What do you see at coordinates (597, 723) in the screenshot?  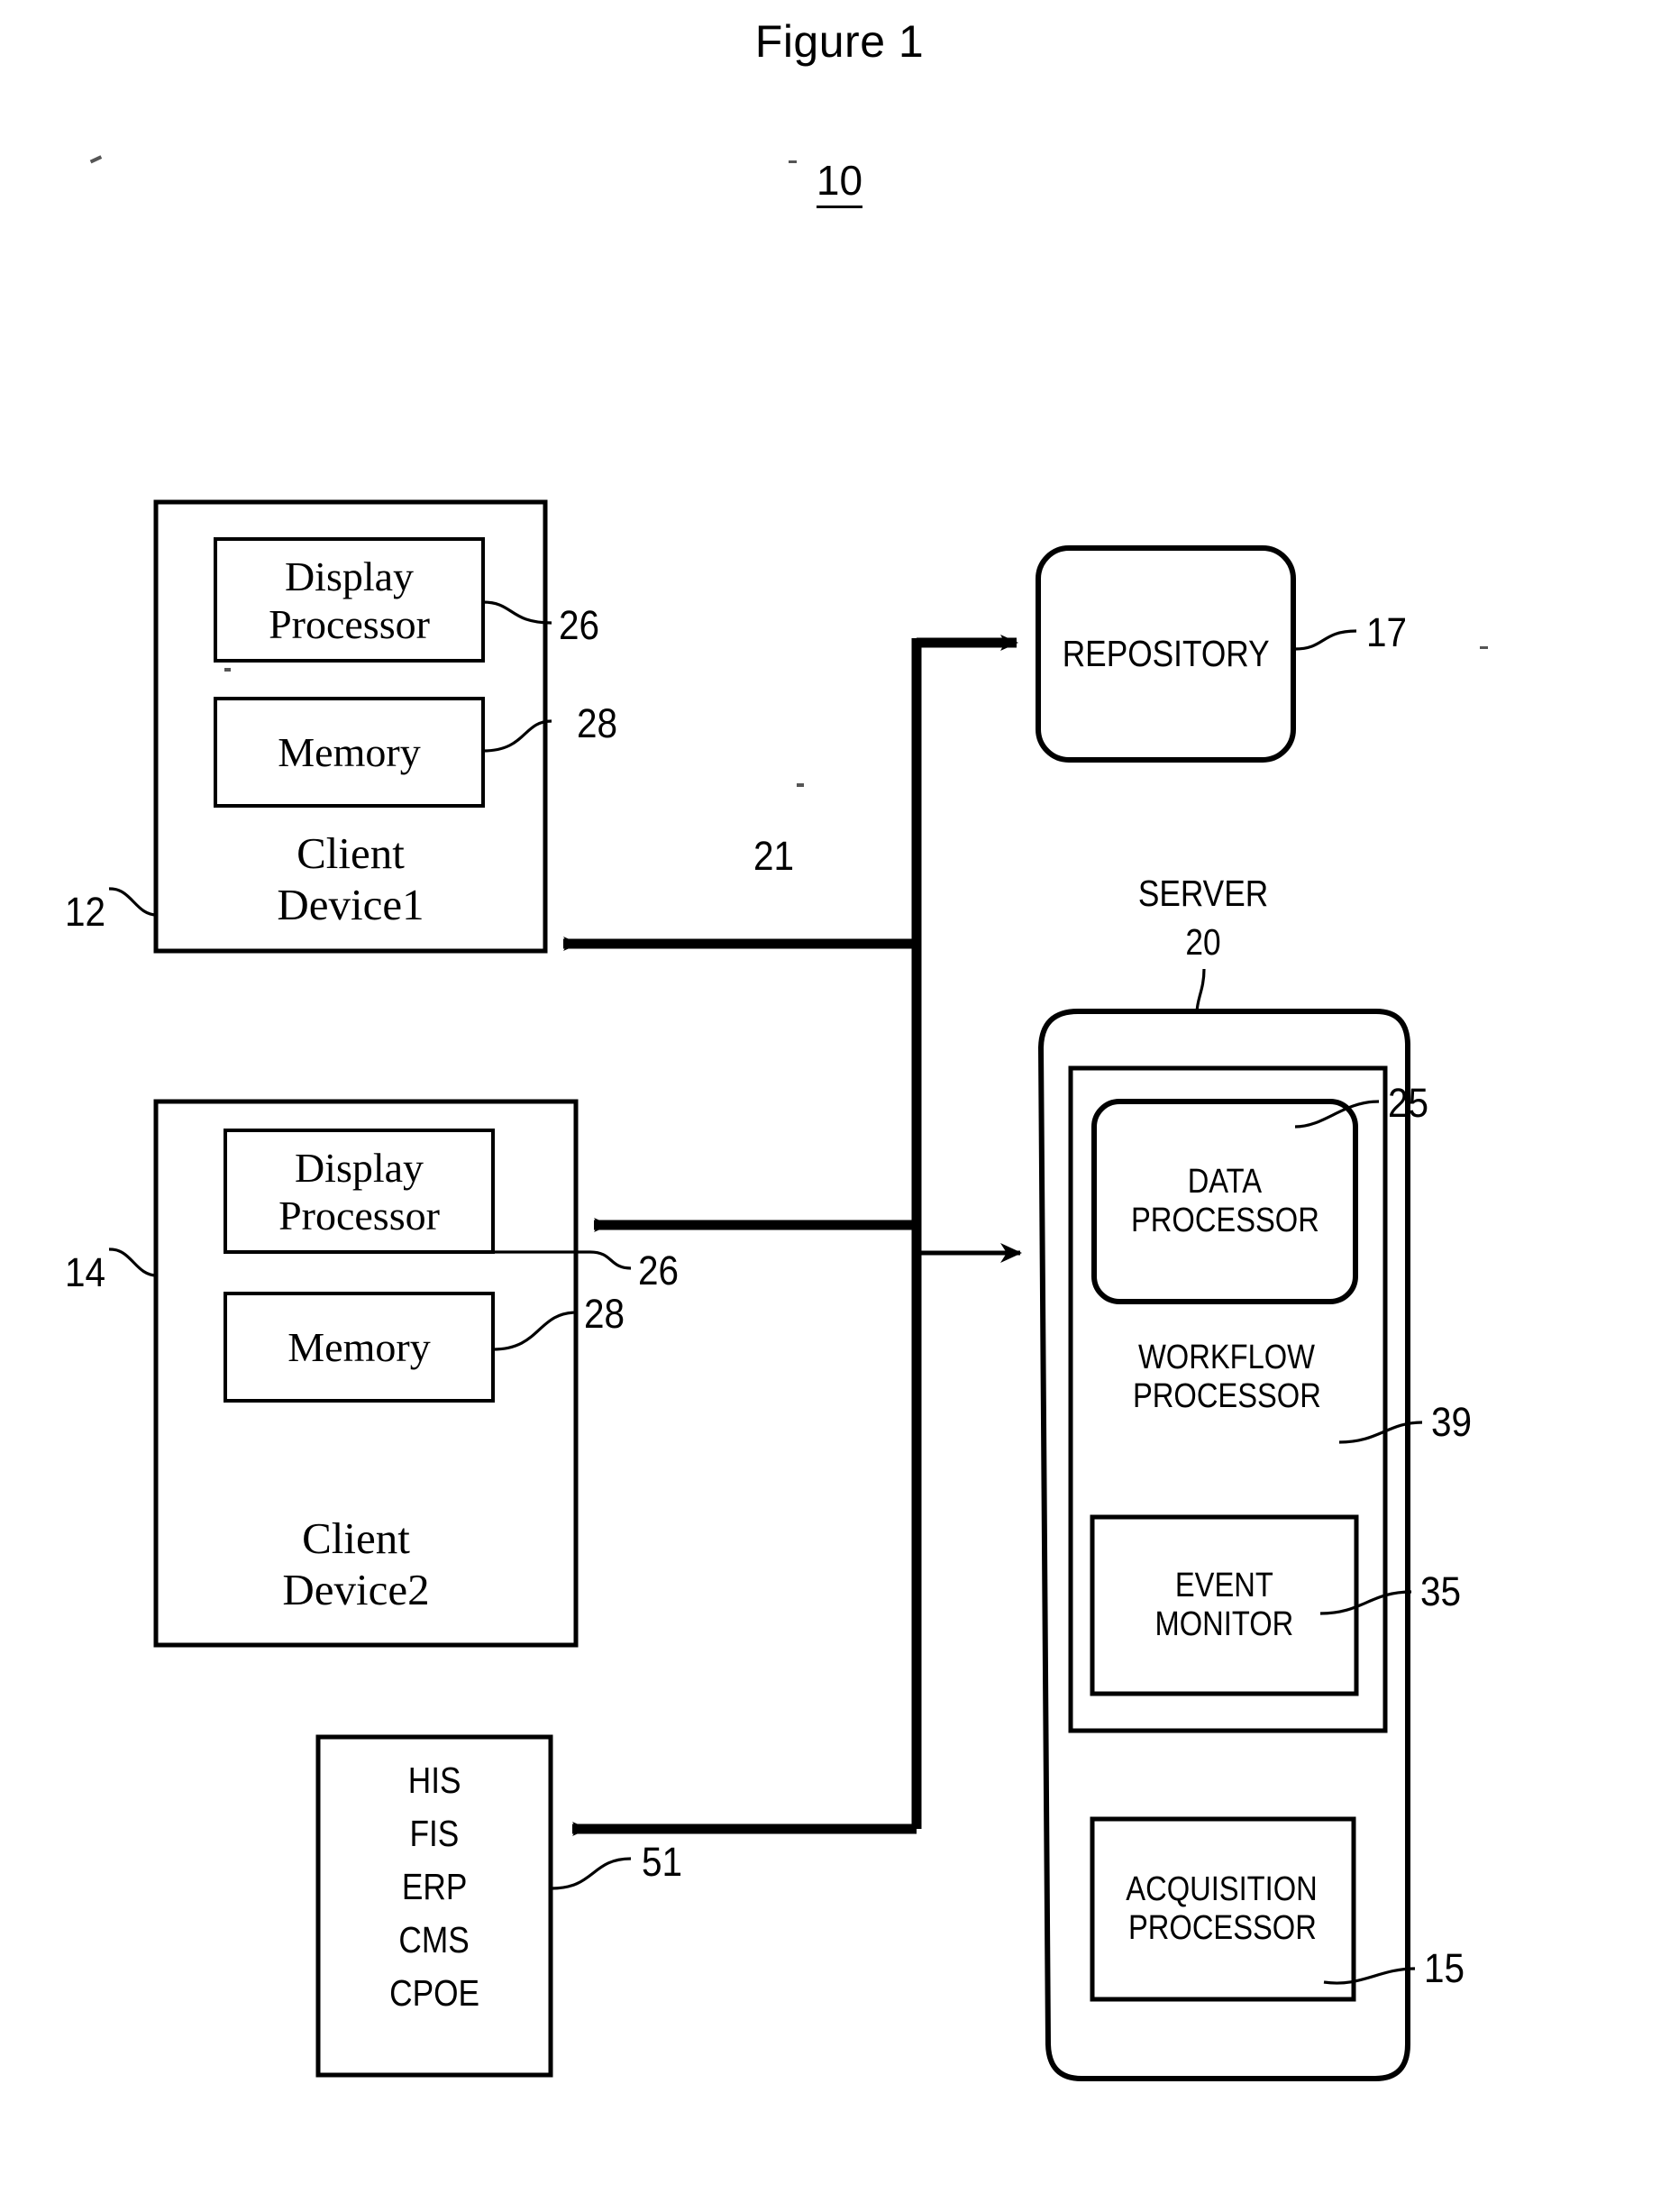 I see `ref-28-dev1: 28` at bounding box center [597, 723].